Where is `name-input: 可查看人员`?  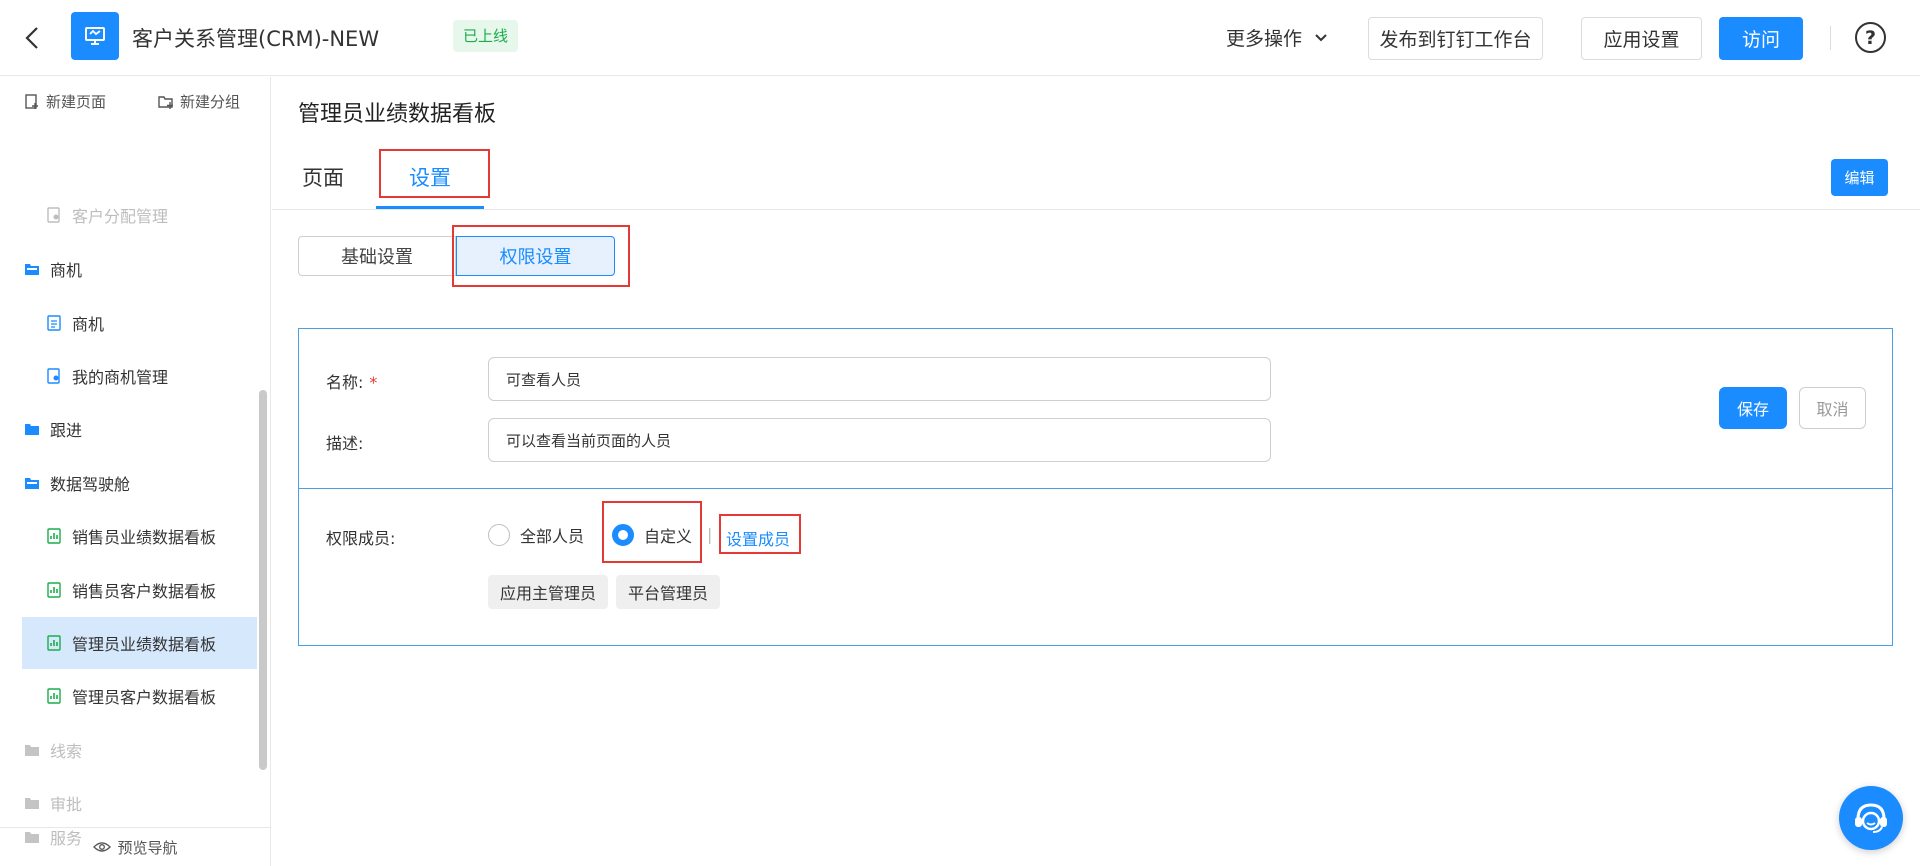 name-input: 可查看人员 is located at coordinates (879, 379).